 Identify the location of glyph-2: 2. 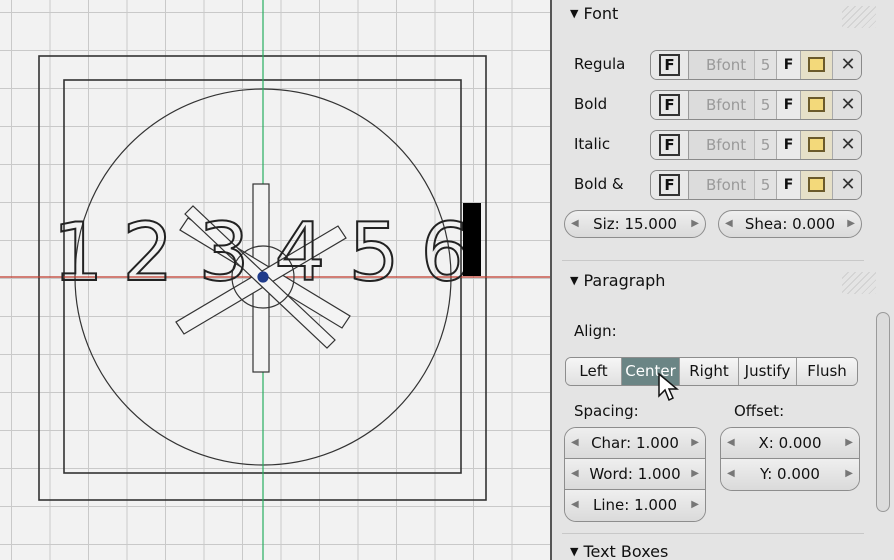
(148, 252).